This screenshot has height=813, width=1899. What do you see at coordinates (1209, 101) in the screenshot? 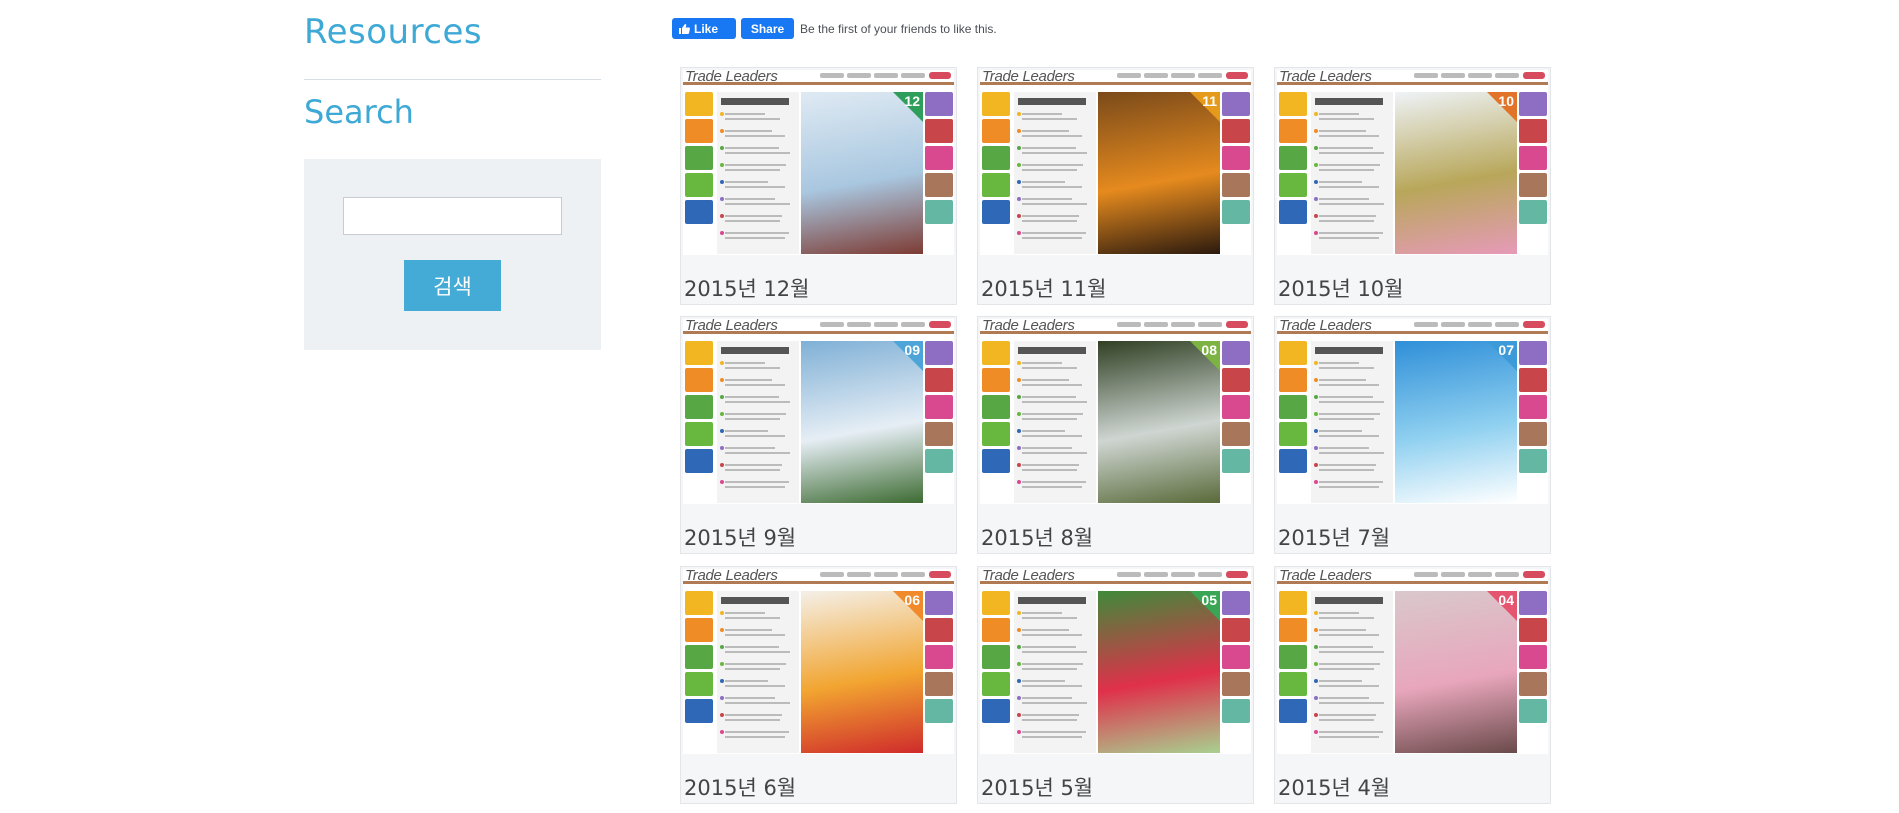
I see `issue-number: 11` at bounding box center [1209, 101].